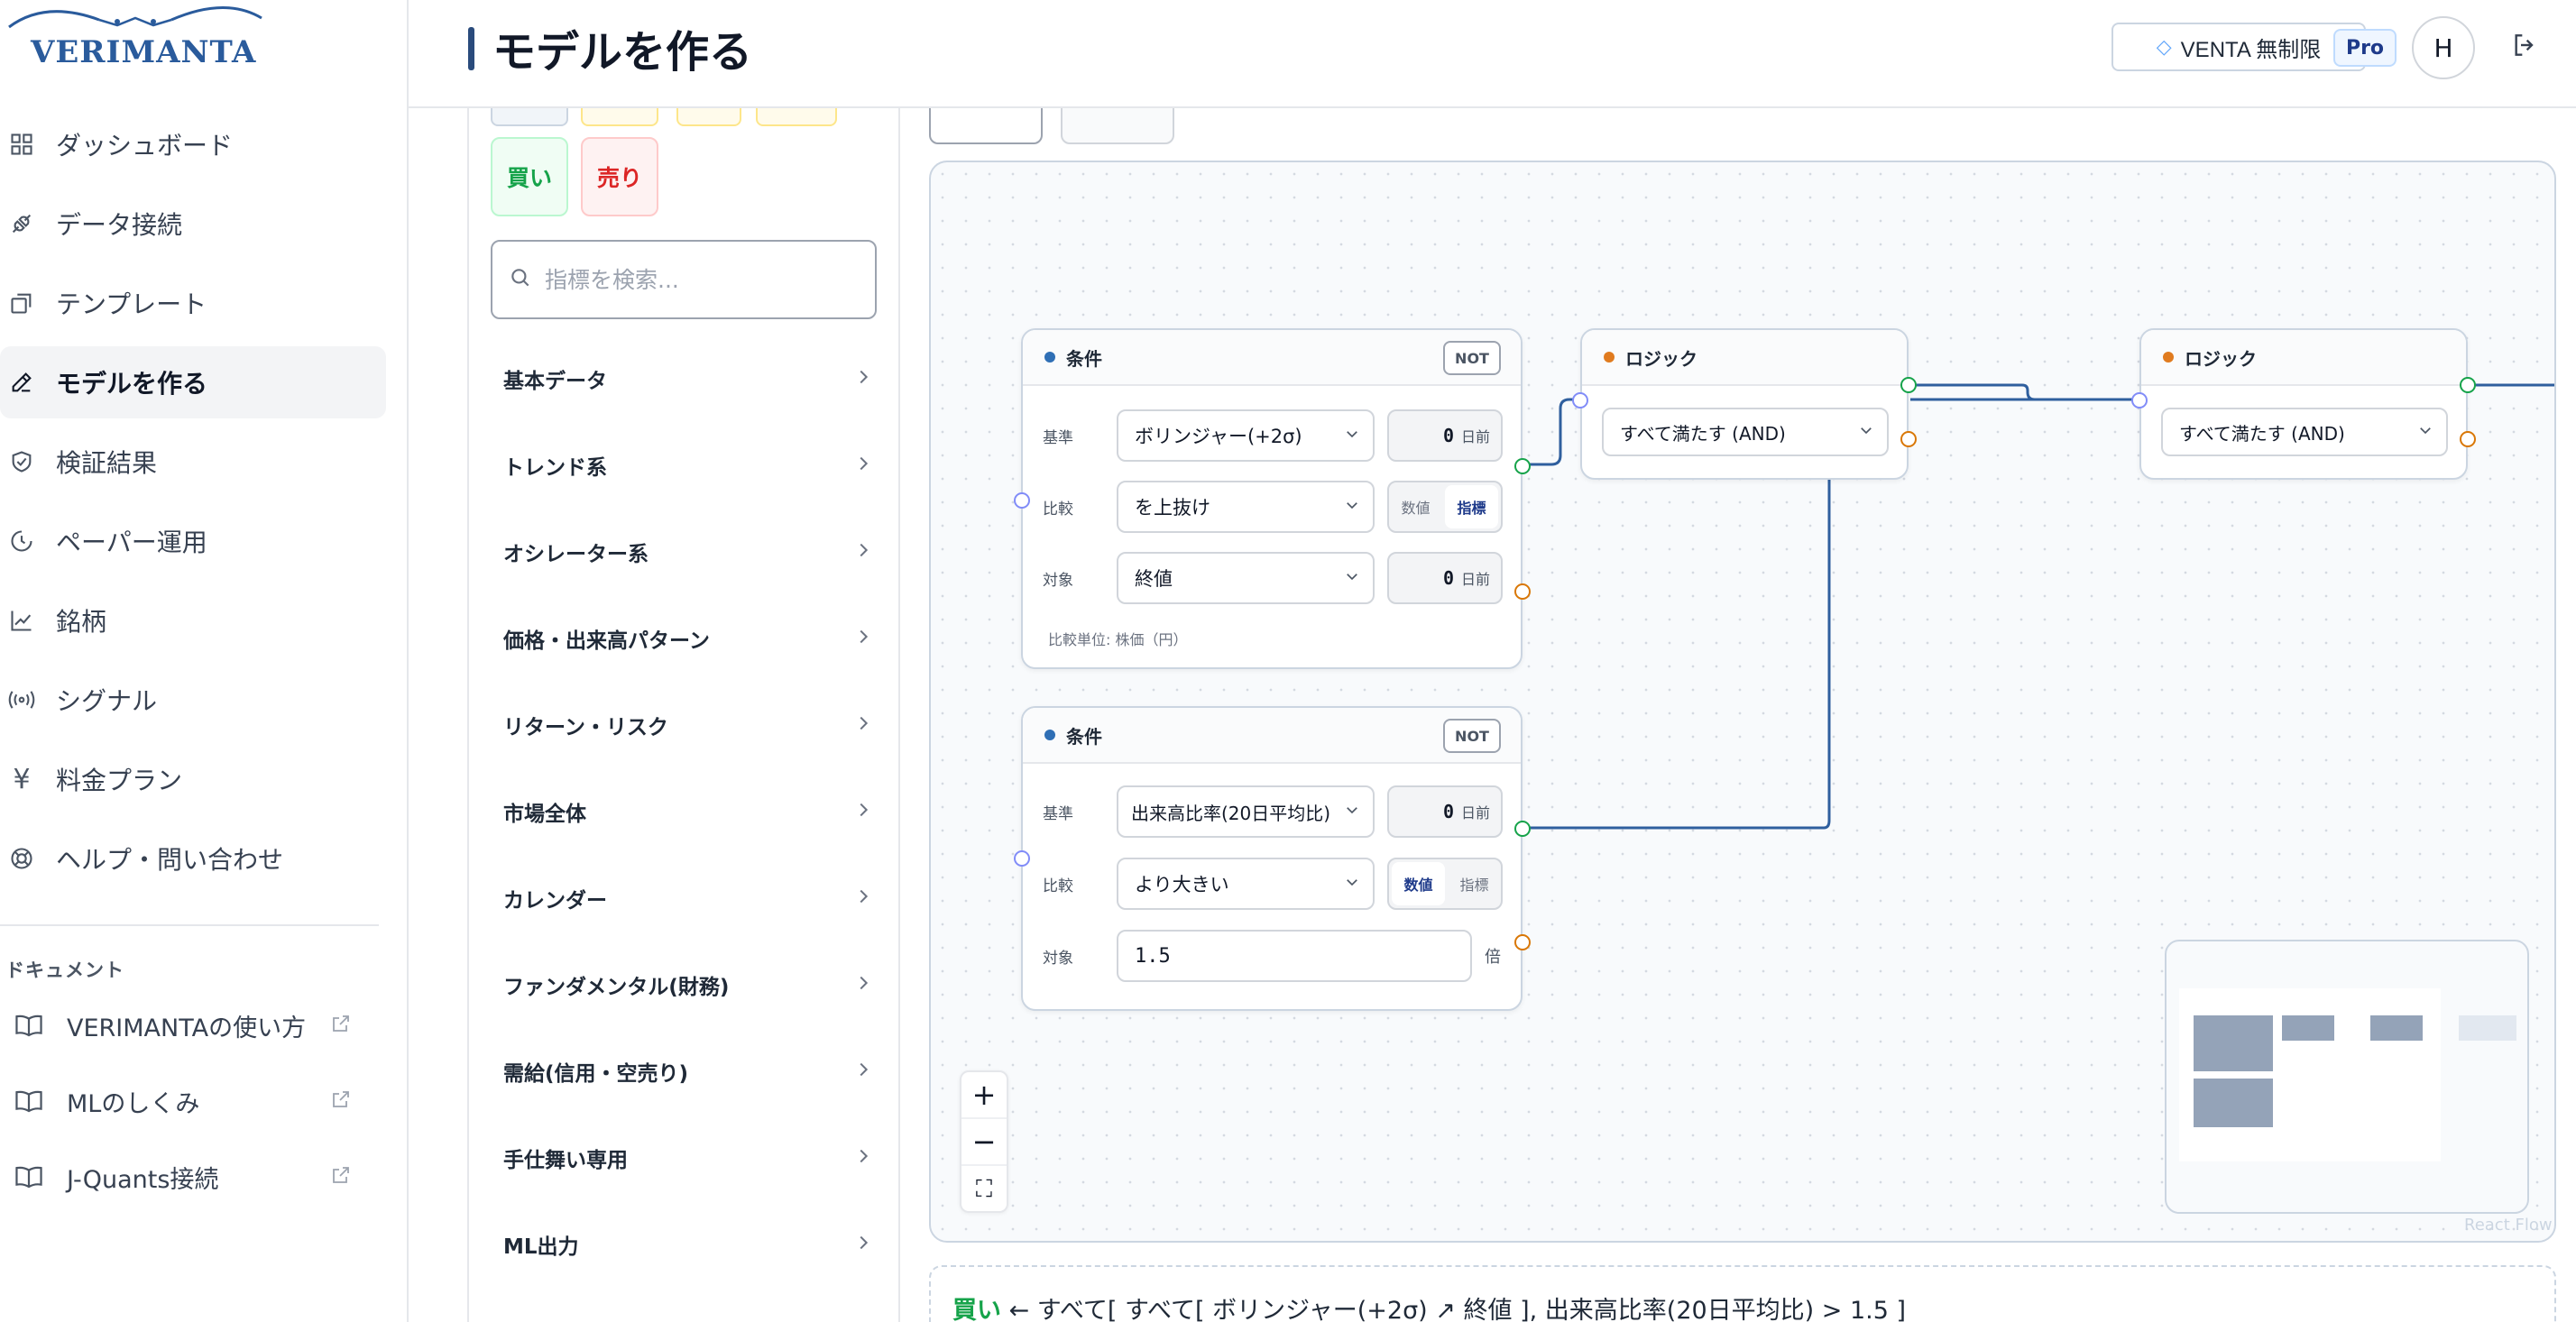 Image resolution: width=2576 pixels, height=1322 pixels. I want to click on target-days-input: 0 日前, so click(1445, 578).